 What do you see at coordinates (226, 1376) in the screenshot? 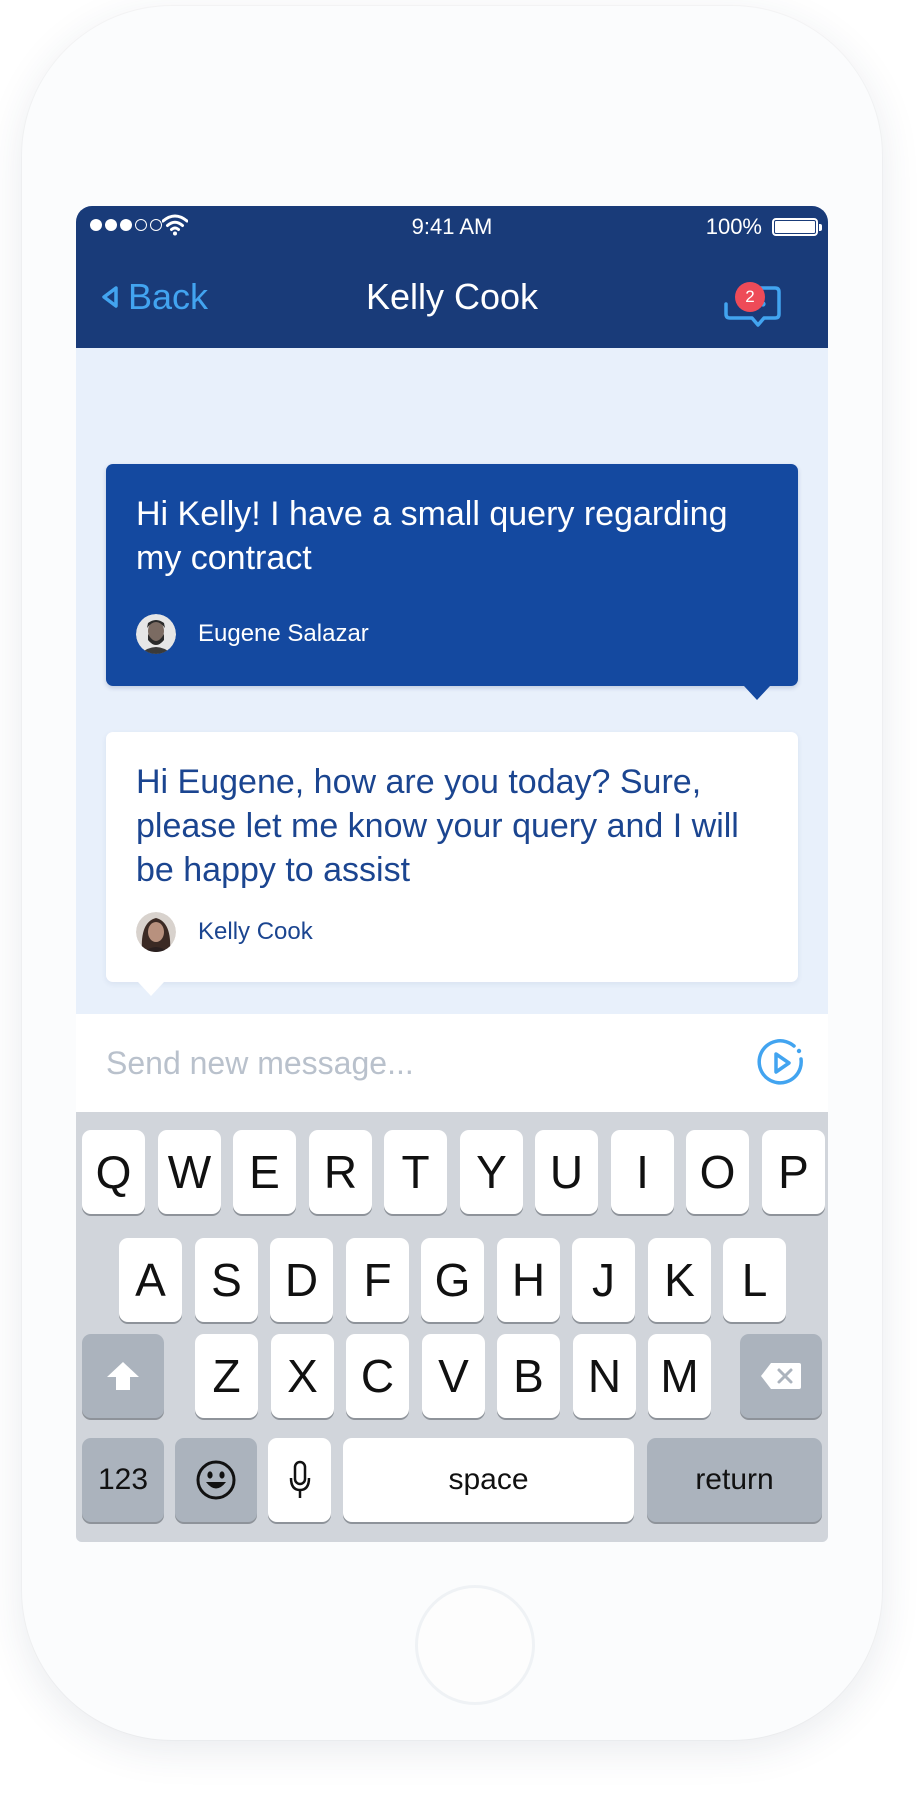
I see `letter-key: Z` at bounding box center [226, 1376].